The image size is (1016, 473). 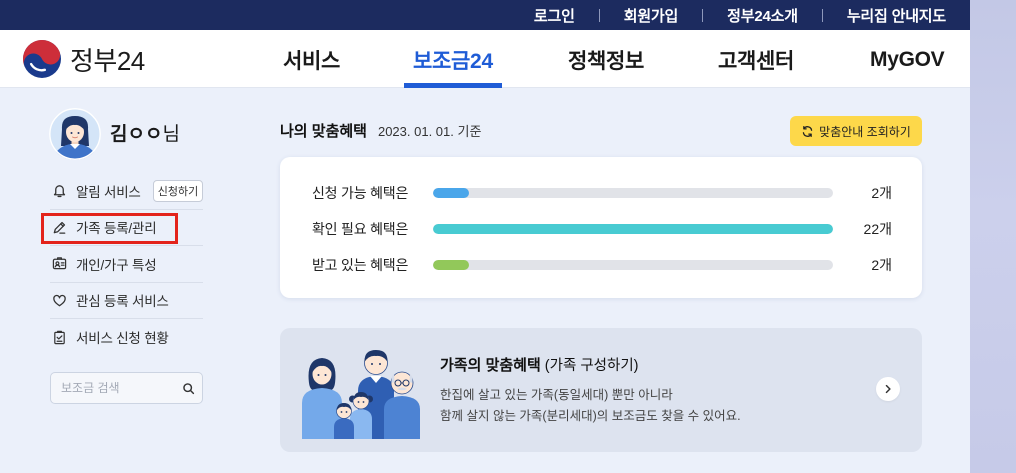 What do you see at coordinates (360, 229) in the screenshot?
I see `benefit-row-label: 확인 필요 혜택은` at bounding box center [360, 229].